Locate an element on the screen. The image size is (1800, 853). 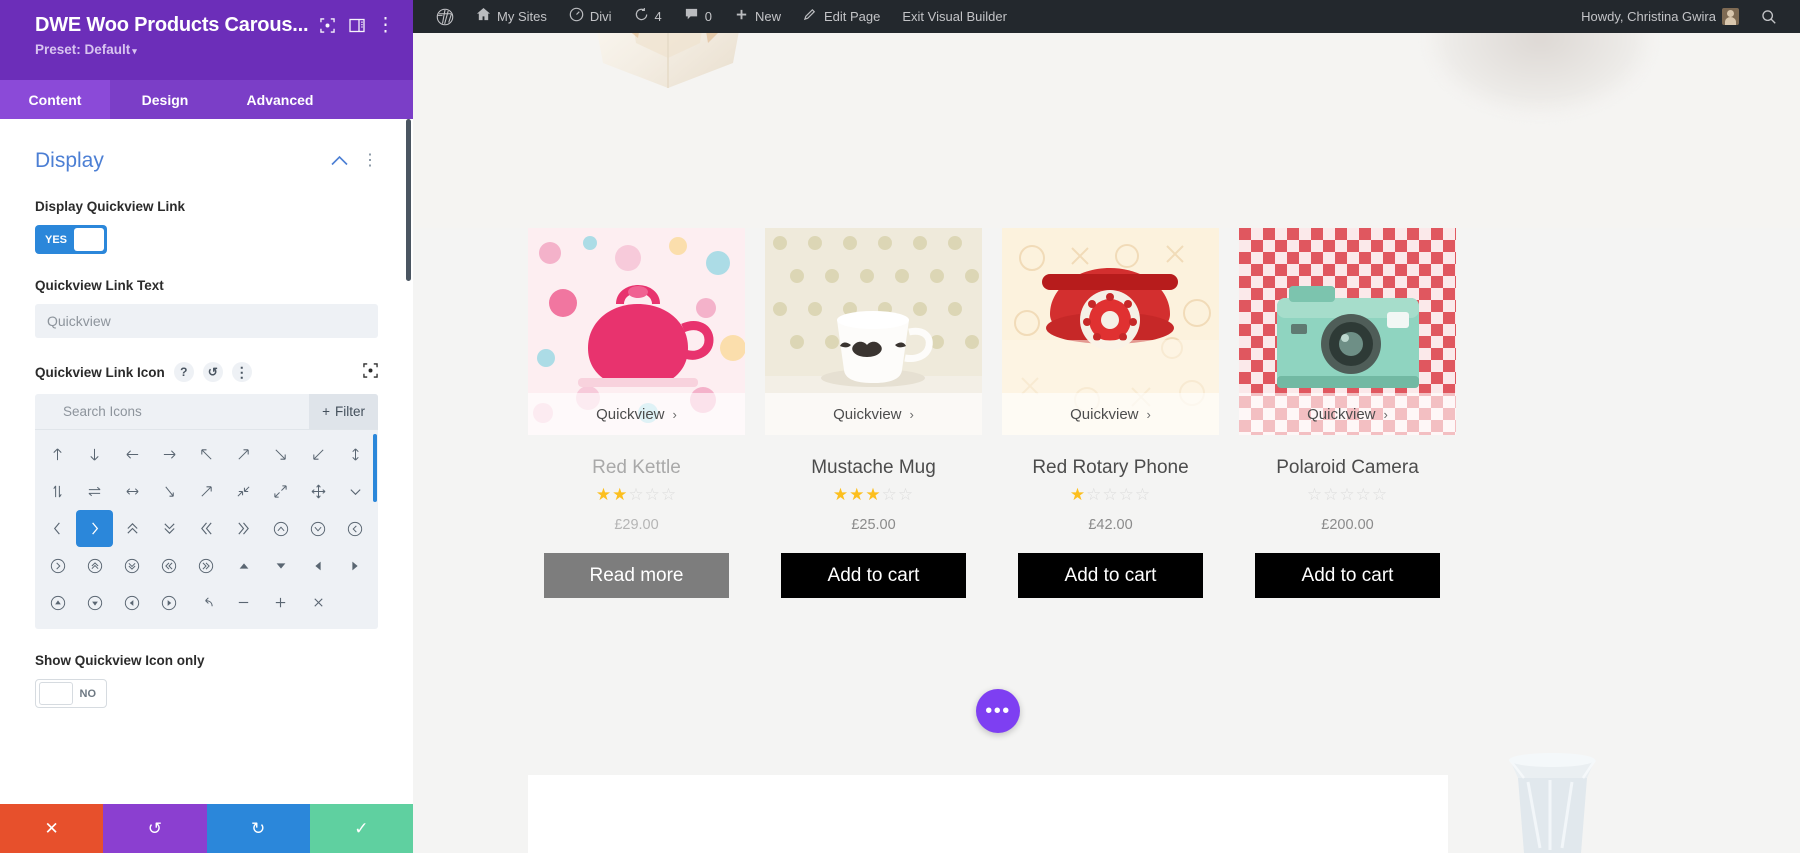
icon-chevron-double-up is located at coordinates (131, 528).